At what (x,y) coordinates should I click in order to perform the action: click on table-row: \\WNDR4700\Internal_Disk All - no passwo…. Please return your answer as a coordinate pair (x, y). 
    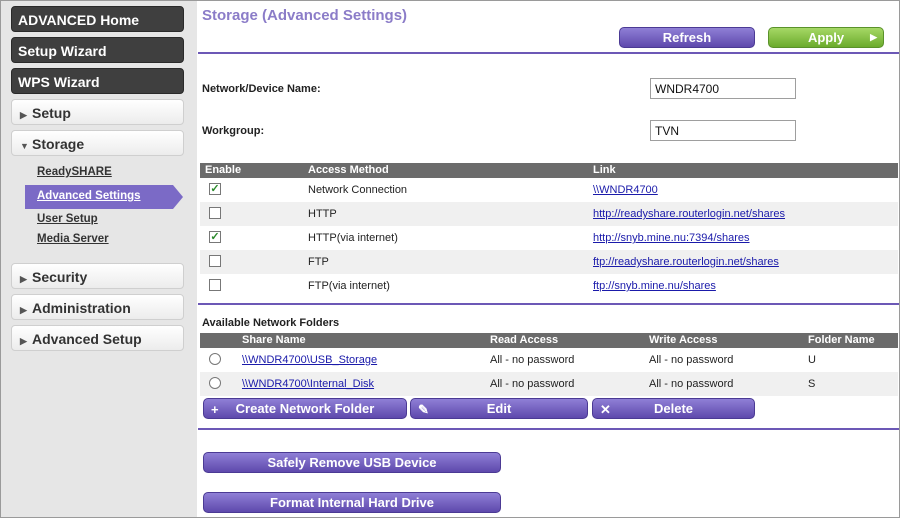
    Looking at the image, I should click on (549, 384).